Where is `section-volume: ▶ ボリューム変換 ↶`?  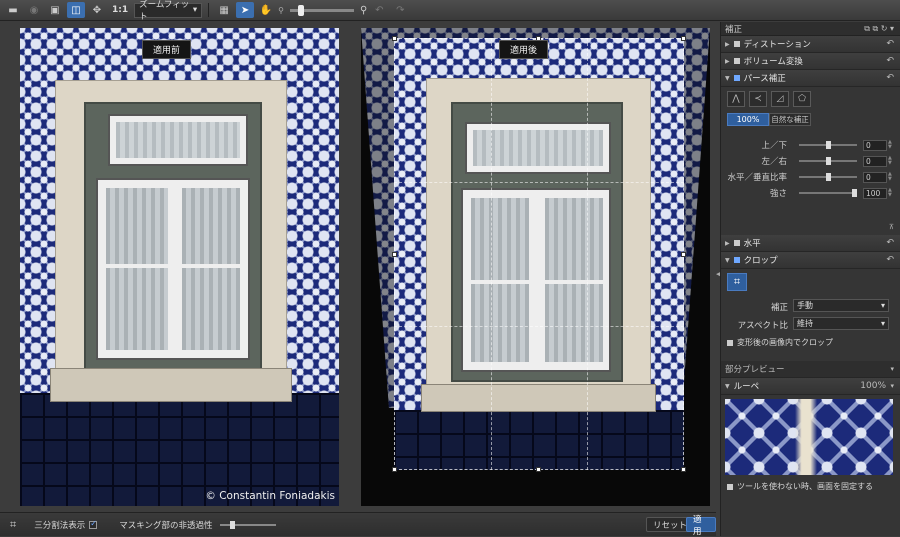
section-volume: ▶ ボリューム変換 ↶ is located at coordinates (810, 61).